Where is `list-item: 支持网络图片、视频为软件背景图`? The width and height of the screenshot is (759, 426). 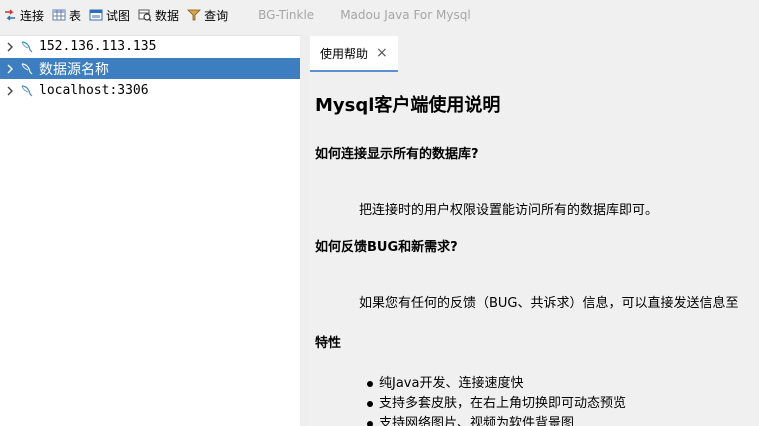 list-item: 支持网络图片、视频为软件背景图 is located at coordinates (496, 420).